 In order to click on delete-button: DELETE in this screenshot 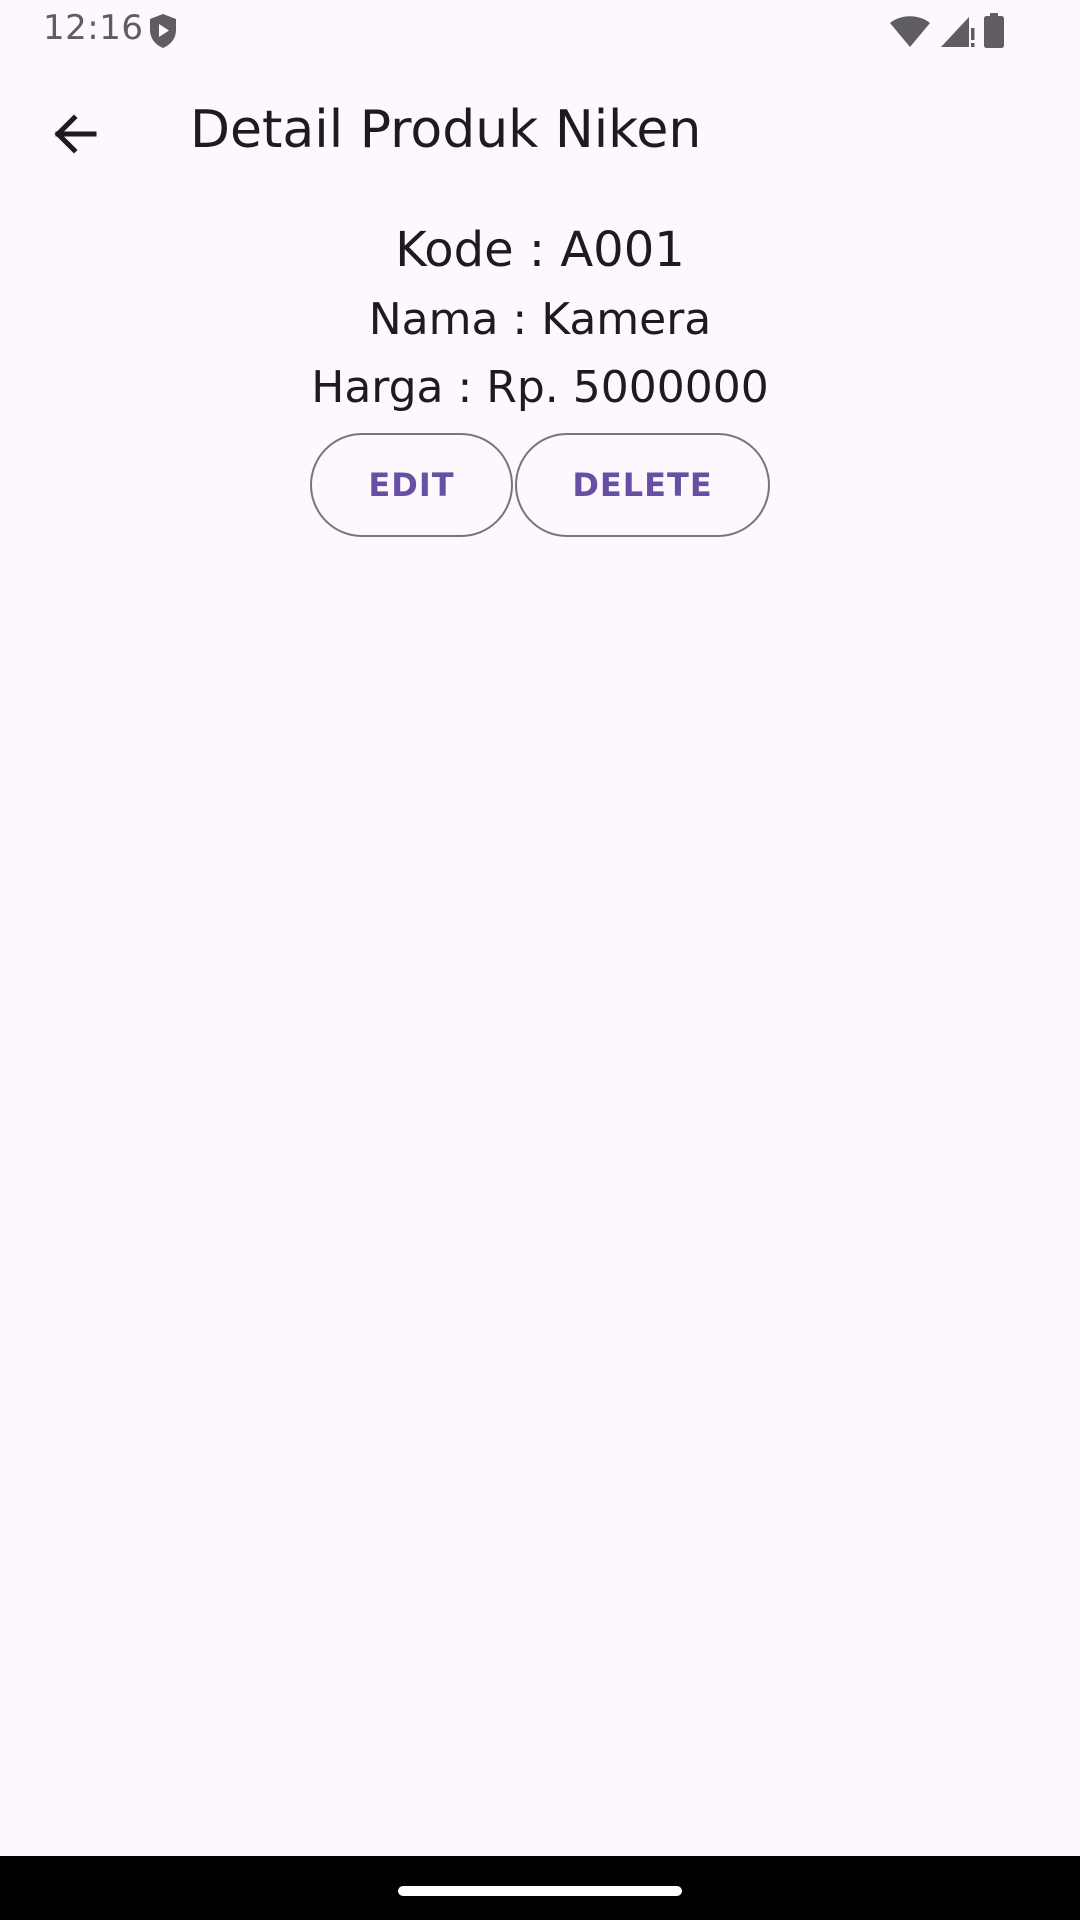, I will do `click(642, 485)`.